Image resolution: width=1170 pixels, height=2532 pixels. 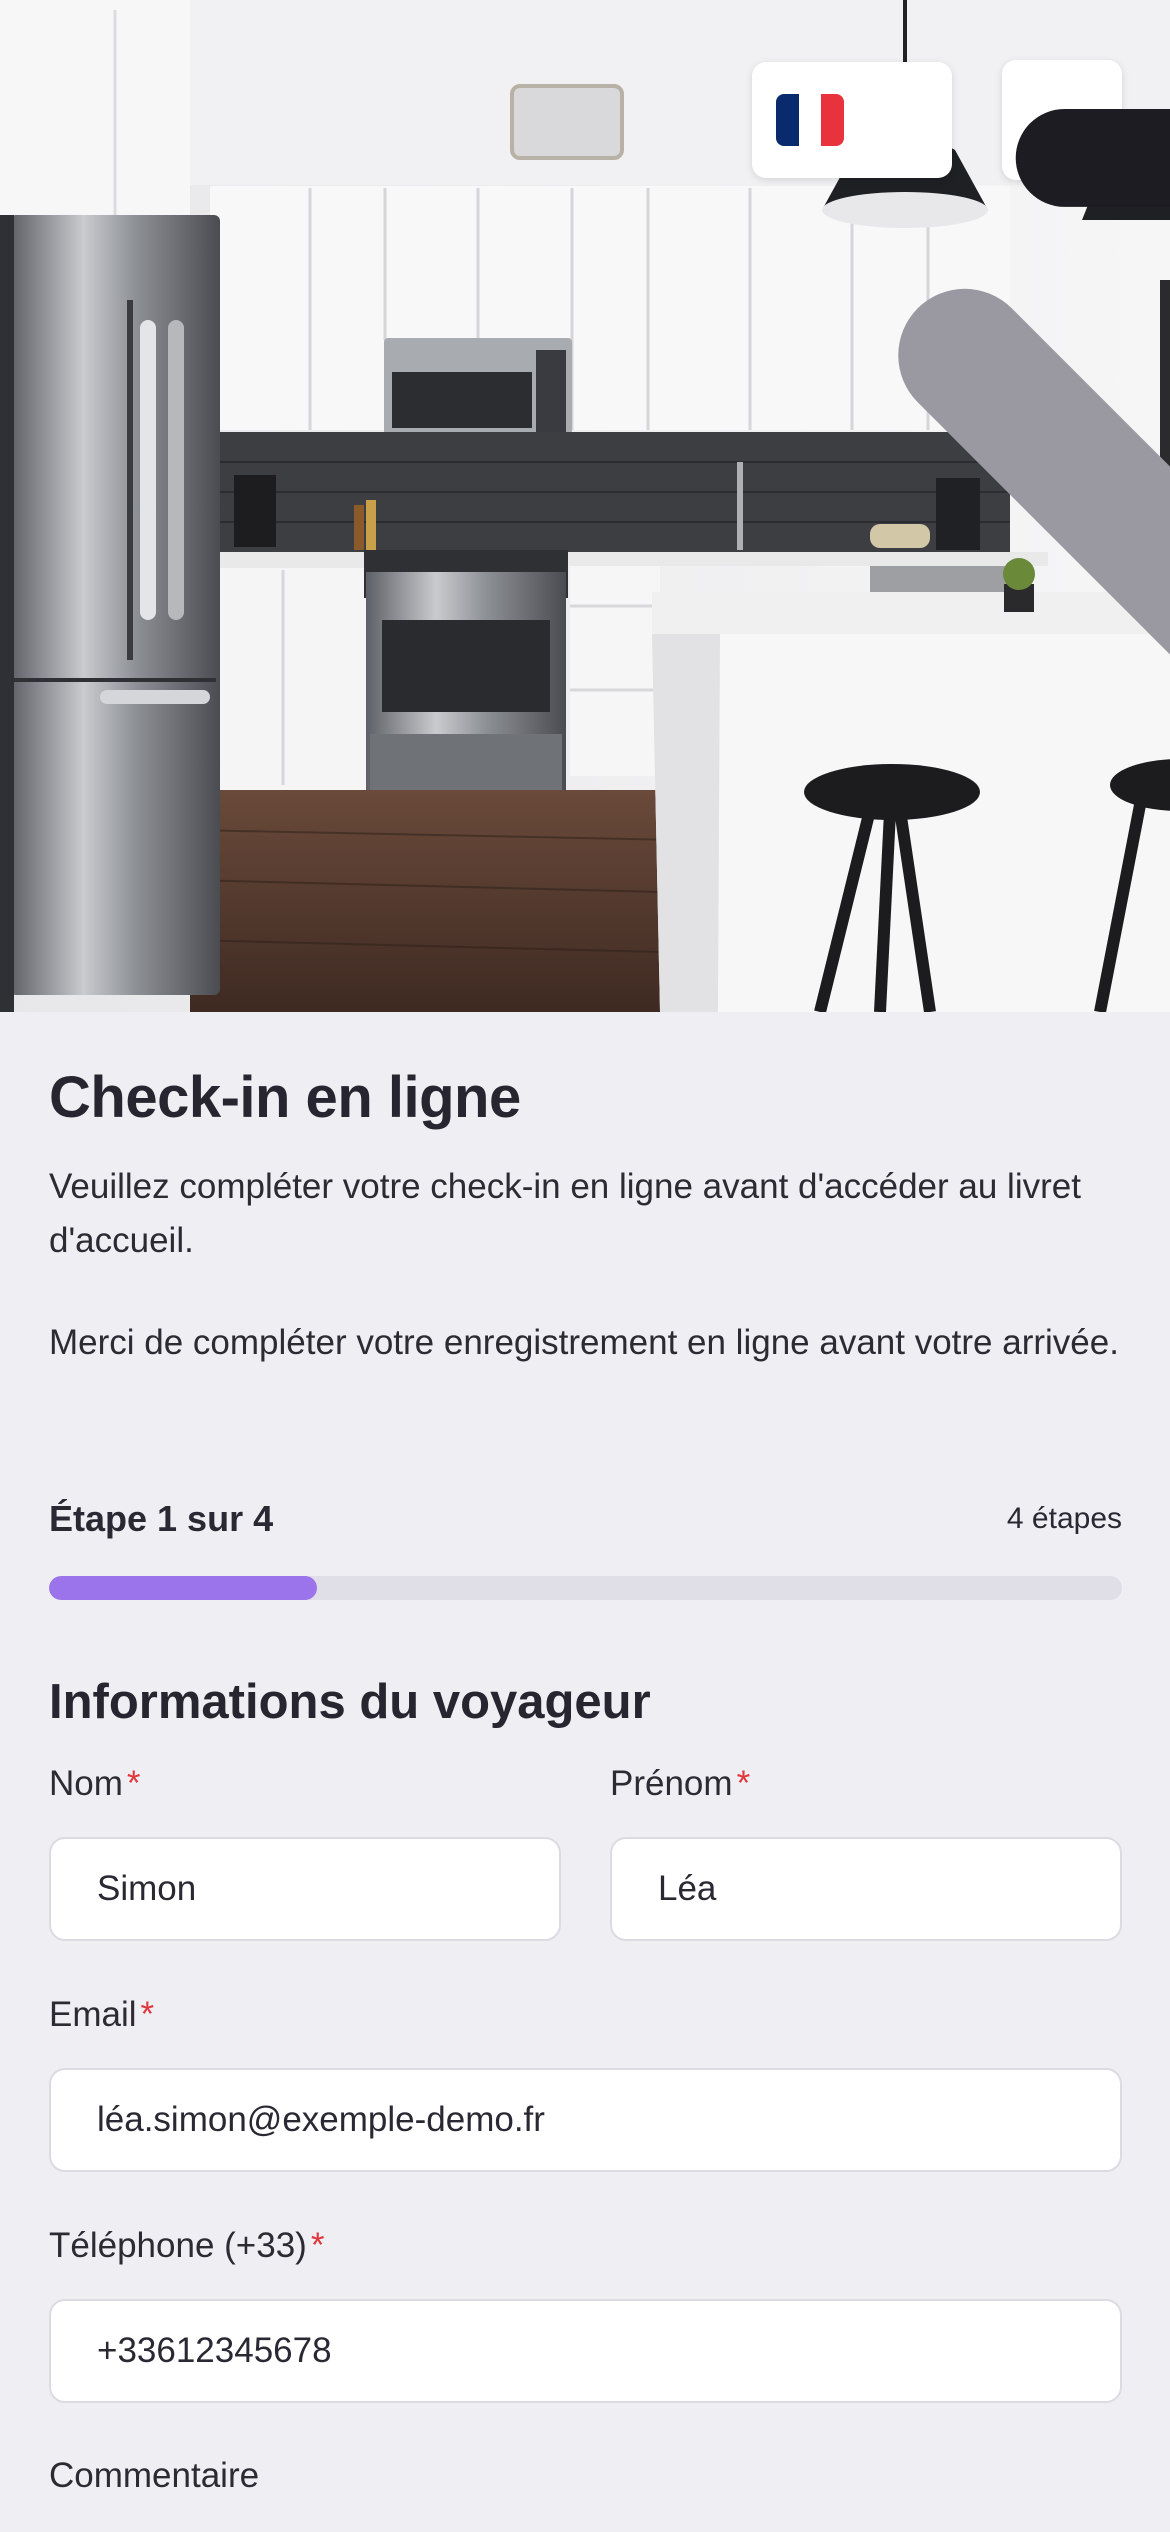 I want to click on telephone-label: Téléphone (+33) *, so click(x=186, y=2246).